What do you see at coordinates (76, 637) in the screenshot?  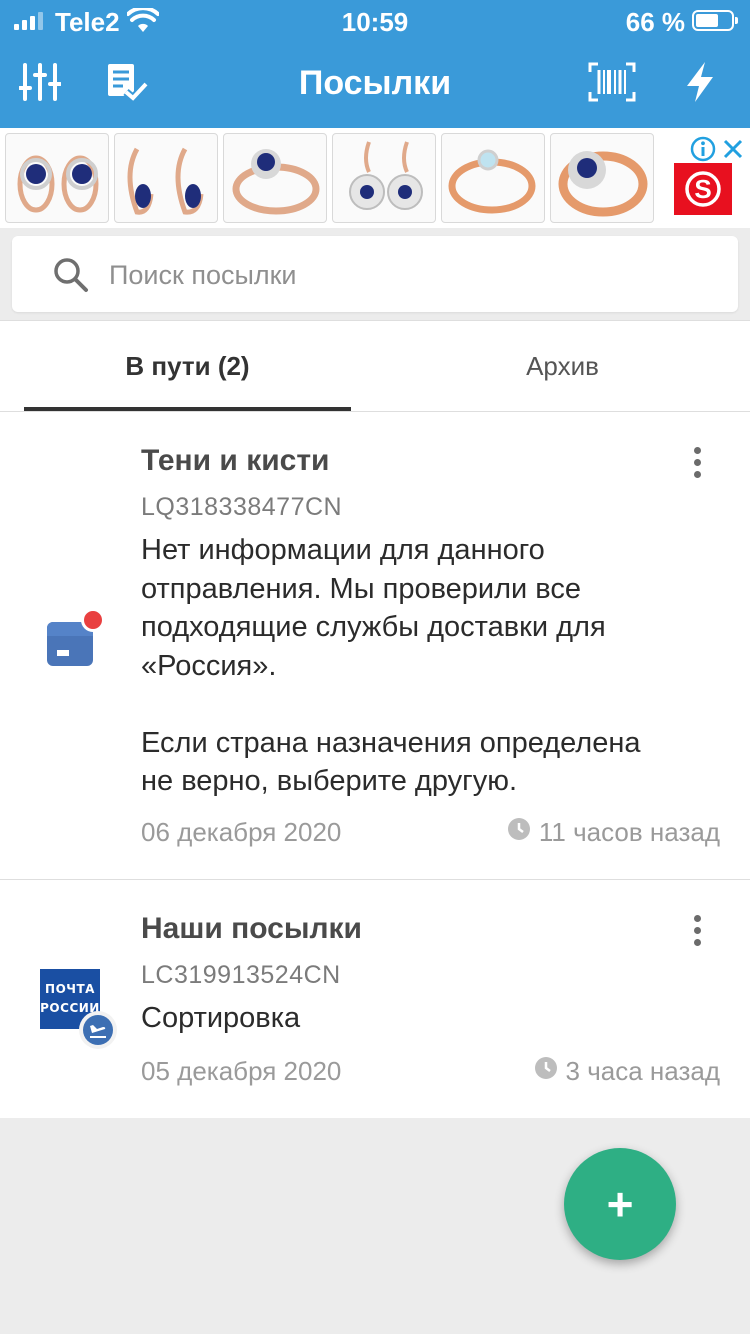 I see `parcel-box-icon` at bounding box center [76, 637].